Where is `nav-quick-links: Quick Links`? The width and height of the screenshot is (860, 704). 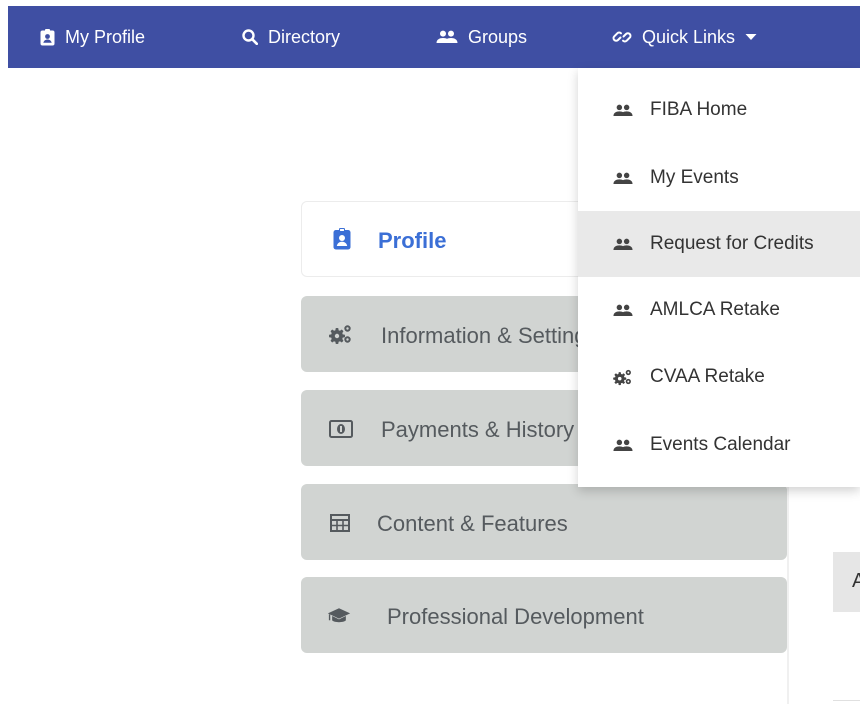 nav-quick-links: Quick Links is located at coordinates (684, 37).